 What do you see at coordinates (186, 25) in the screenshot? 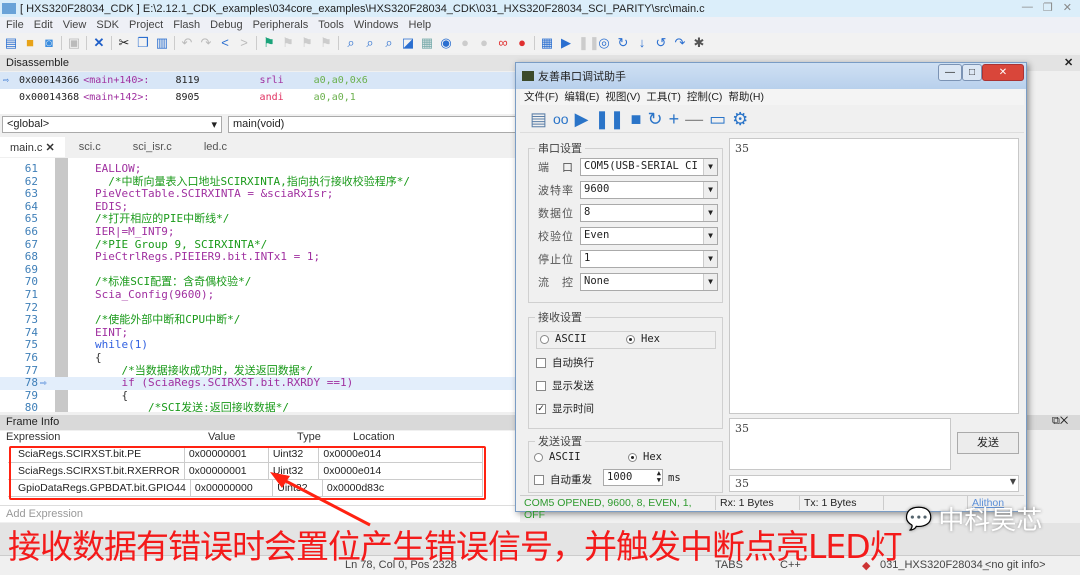
I see `menu-flash: Flash` at bounding box center [186, 25].